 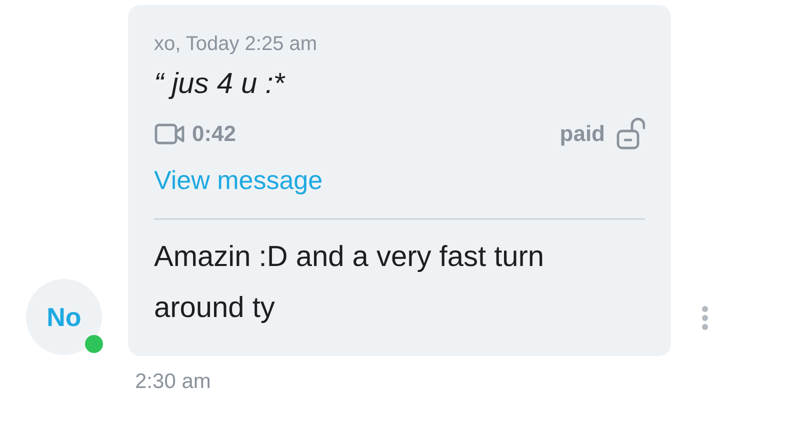 I want to click on more-options-icon, so click(x=705, y=318).